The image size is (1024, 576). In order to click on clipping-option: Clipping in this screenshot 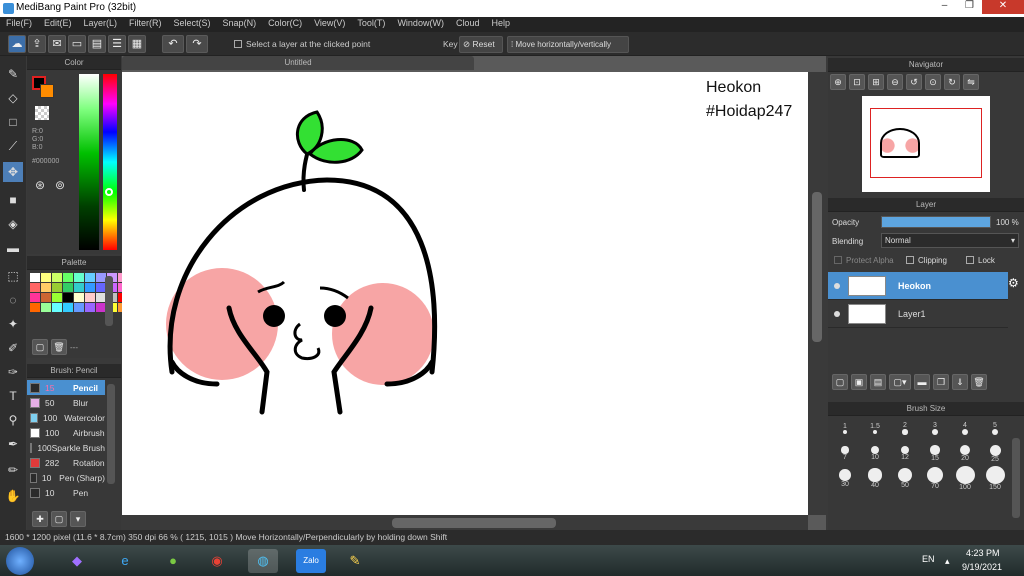, I will do `click(926, 260)`.